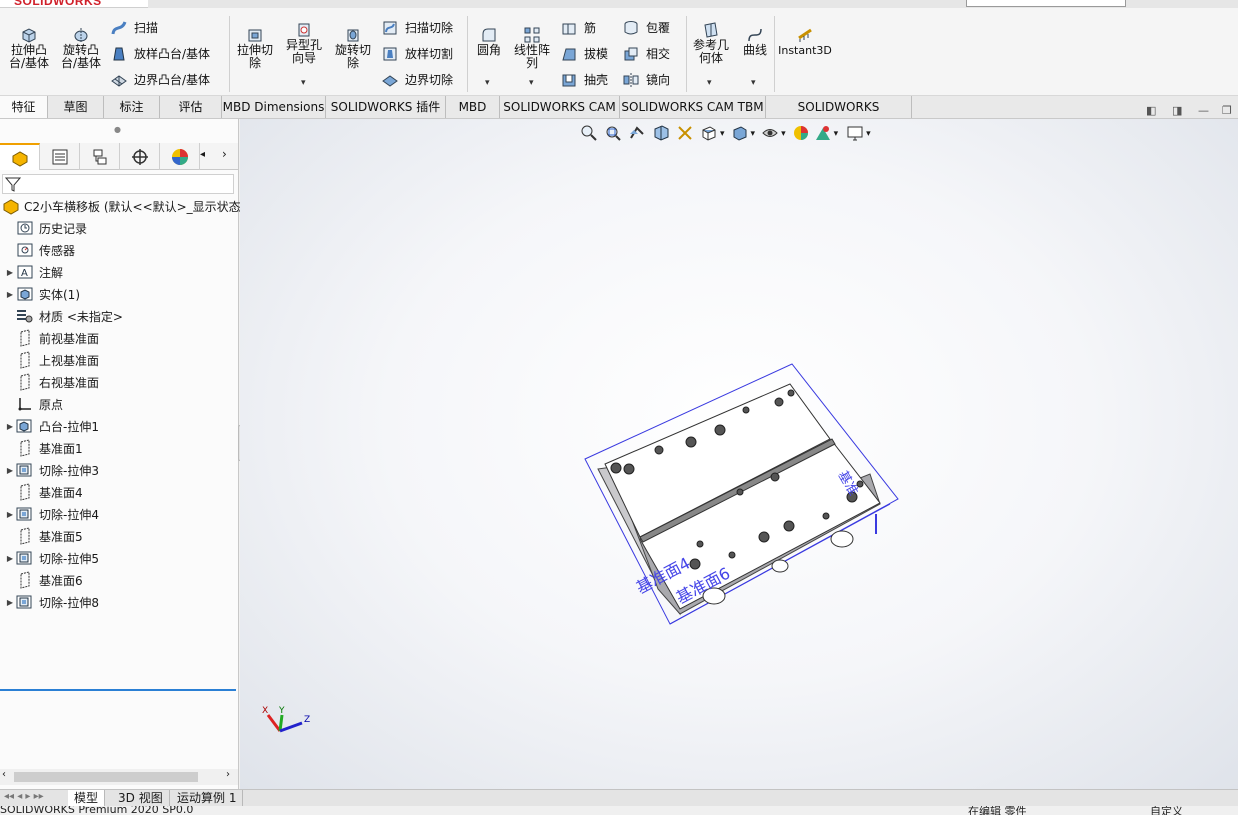 This screenshot has height=815, width=1238. I want to click on hole-wizard-dropdown-icon: ▾, so click(303, 83).